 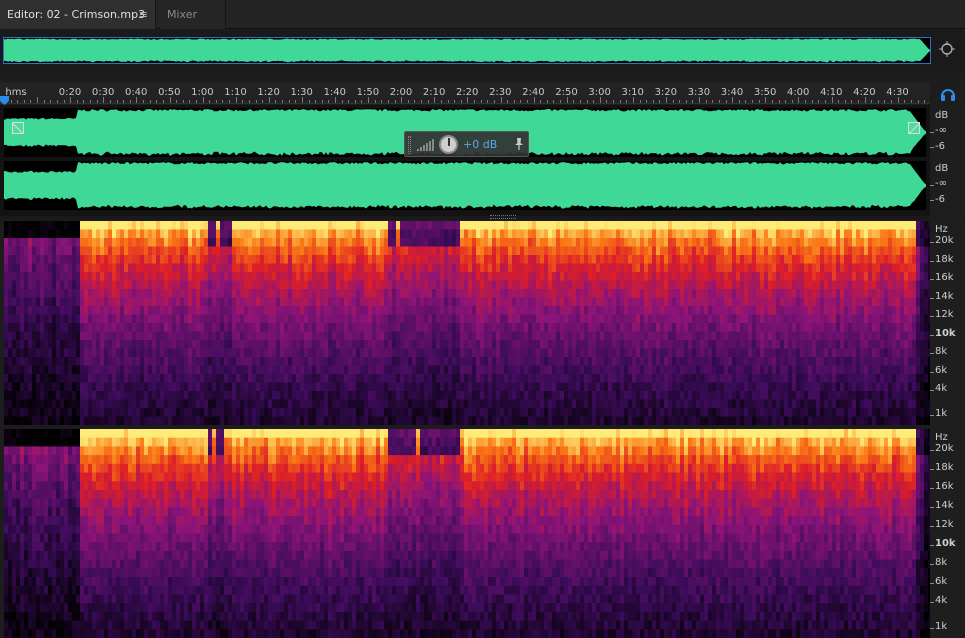 What do you see at coordinates (18, 128) in the screenshot?
I see `fade-in-handle` at bounding box center [18, 128].